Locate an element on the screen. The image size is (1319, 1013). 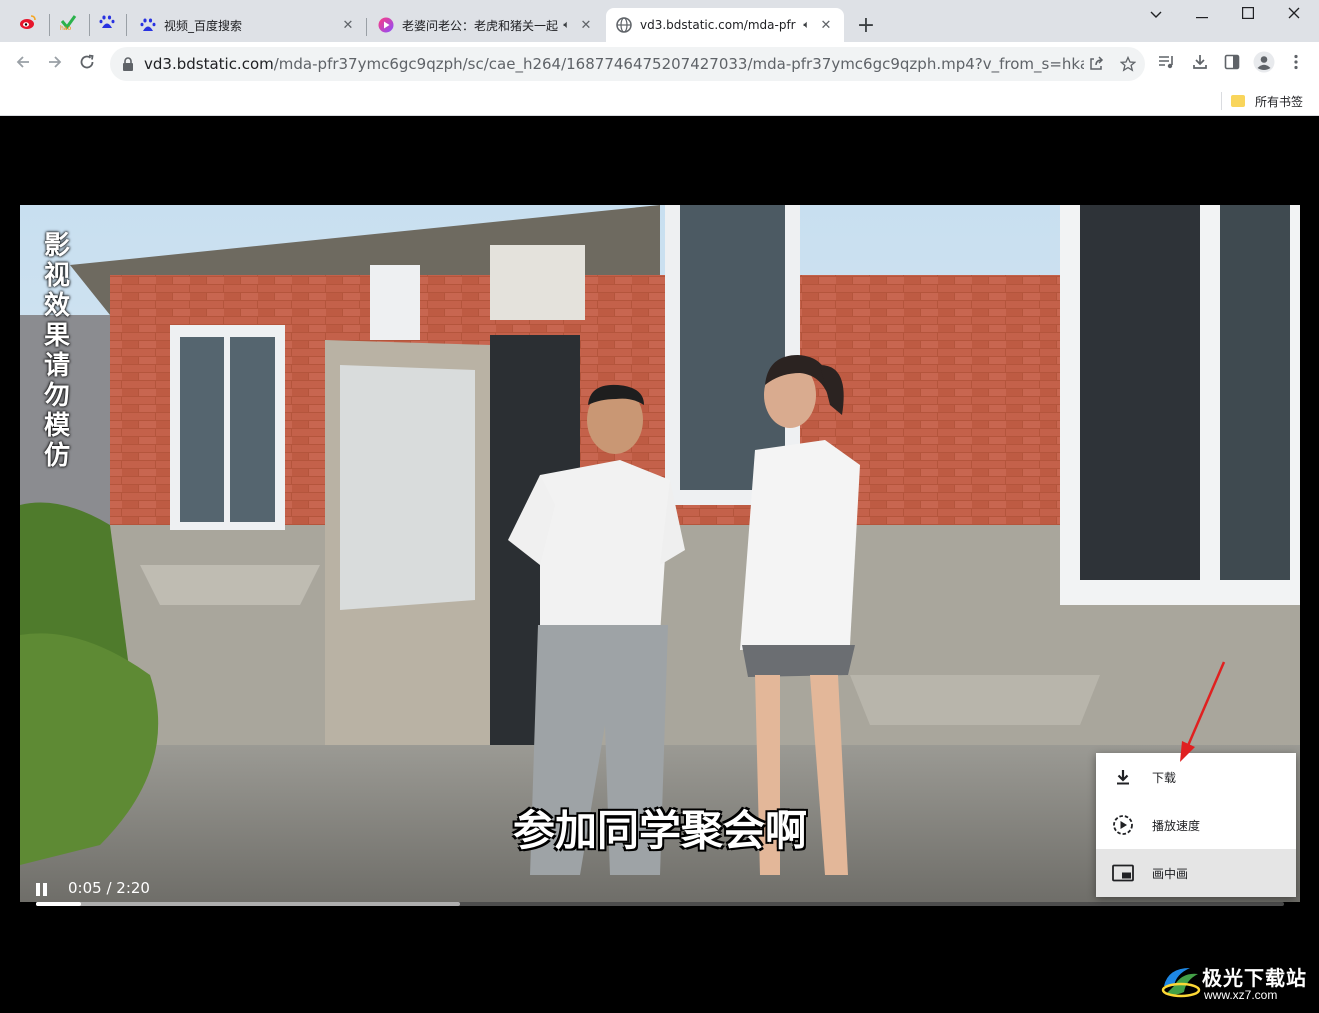
played-bar is located at coordinates (58, 904).